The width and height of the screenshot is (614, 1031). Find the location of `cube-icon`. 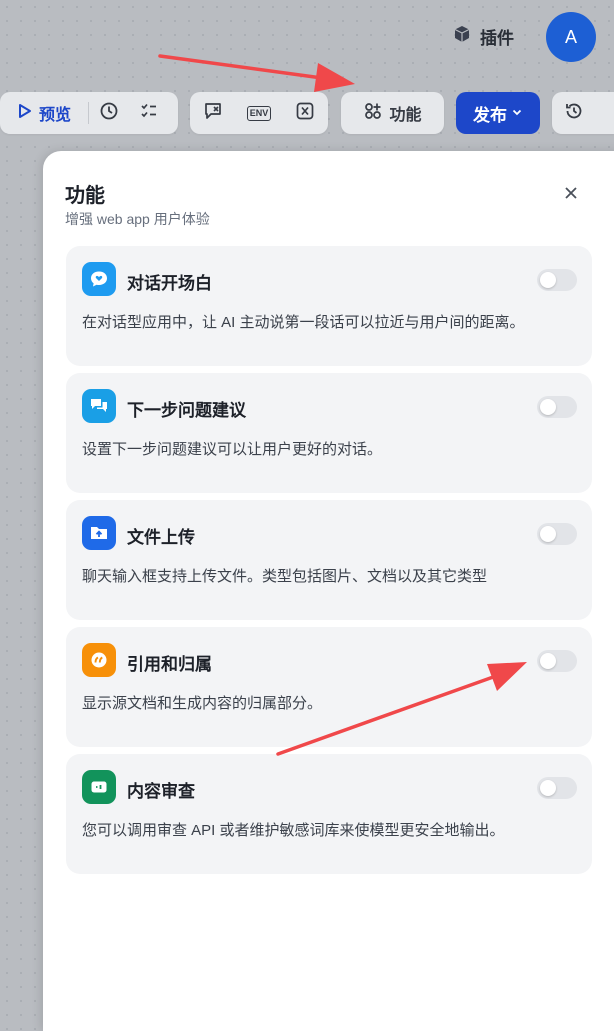

cube-icon is located at coordinates (462, 36).